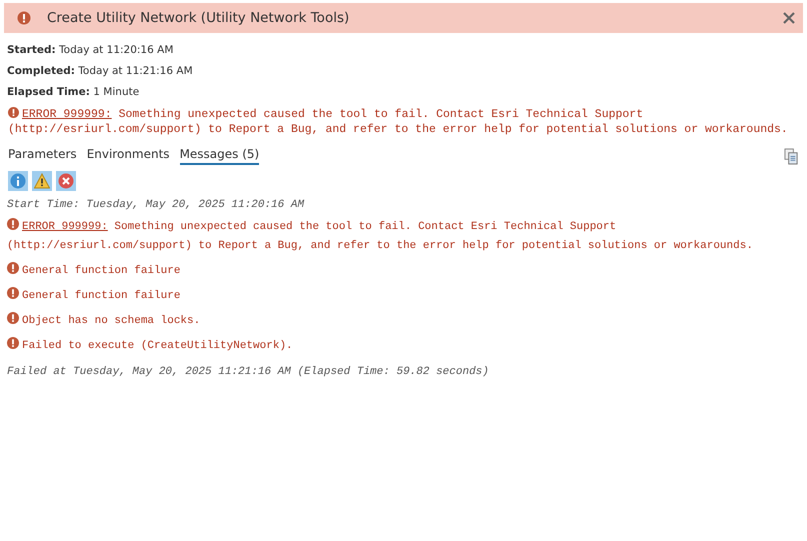  Describe the element at coordinates (100, 71) in the screenshot. I see `summary-text: Completed: Today at 11:21:16 AM` at that location.